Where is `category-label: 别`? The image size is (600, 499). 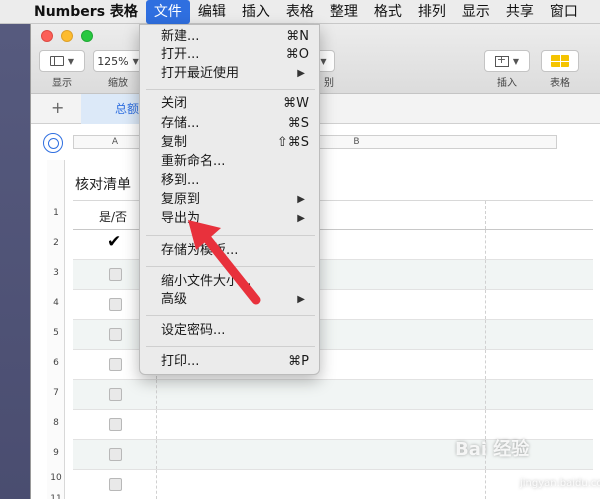
category-label: 别 is located at coordinates (329, 83).